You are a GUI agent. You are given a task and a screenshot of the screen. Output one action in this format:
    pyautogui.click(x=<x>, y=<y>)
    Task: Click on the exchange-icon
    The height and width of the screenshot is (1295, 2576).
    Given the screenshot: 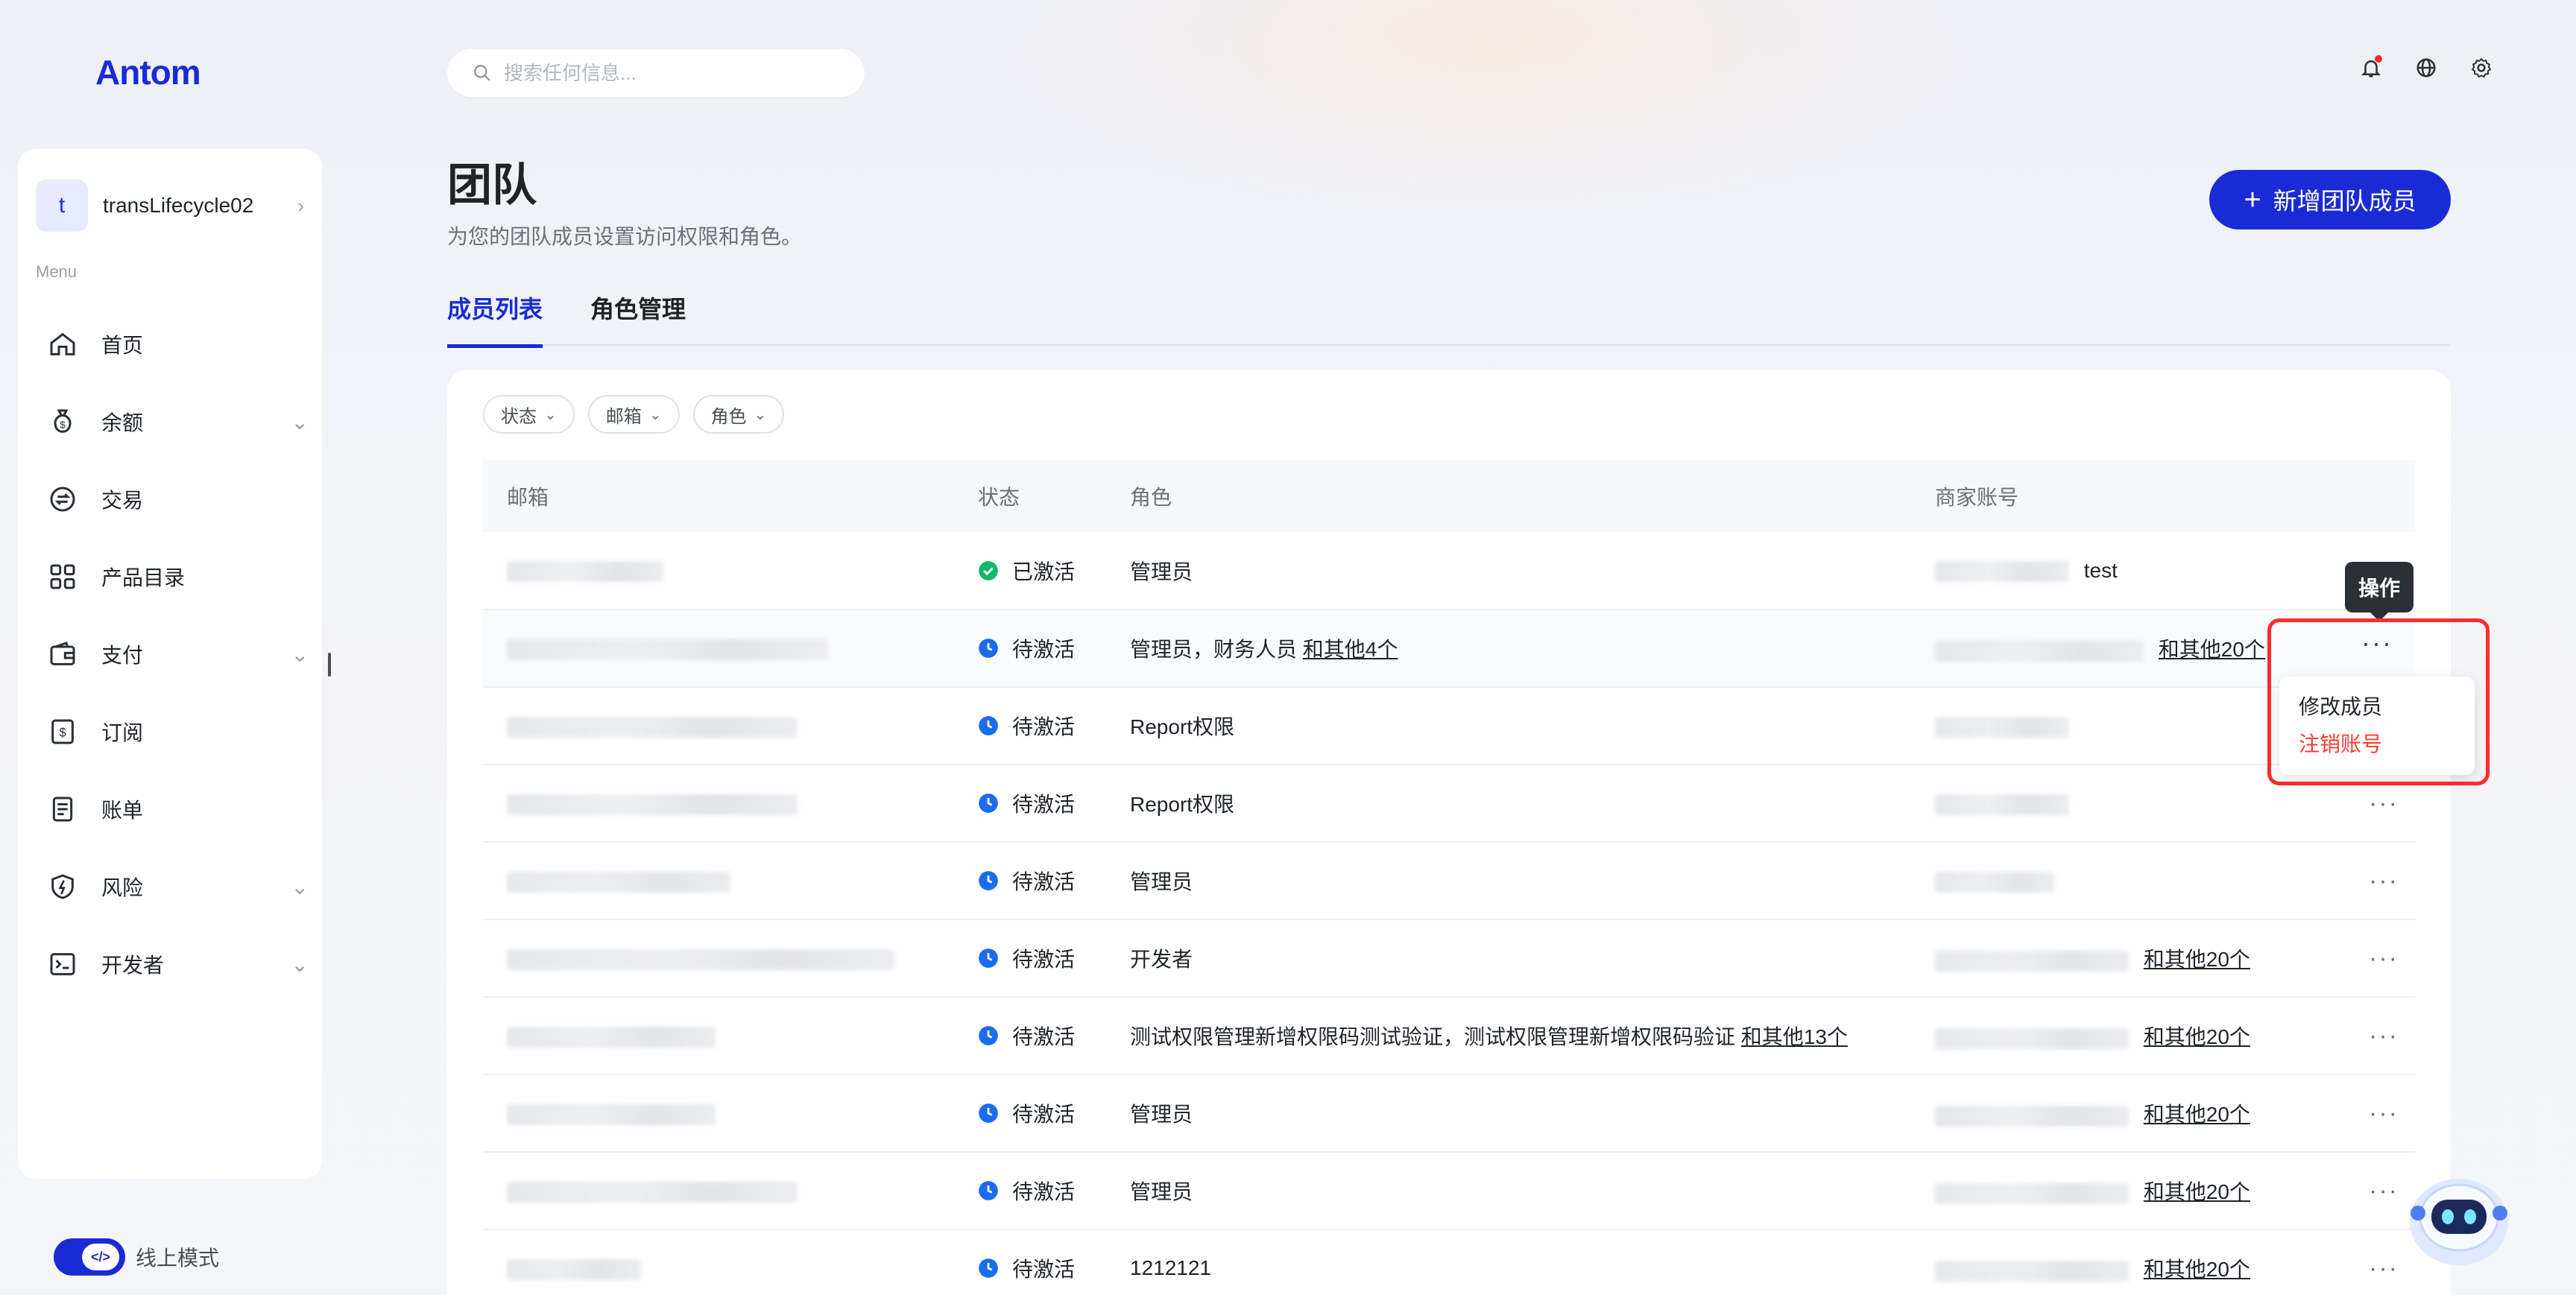 What is the action you would take?
    pyautogui.click(x=62, y=499)
    